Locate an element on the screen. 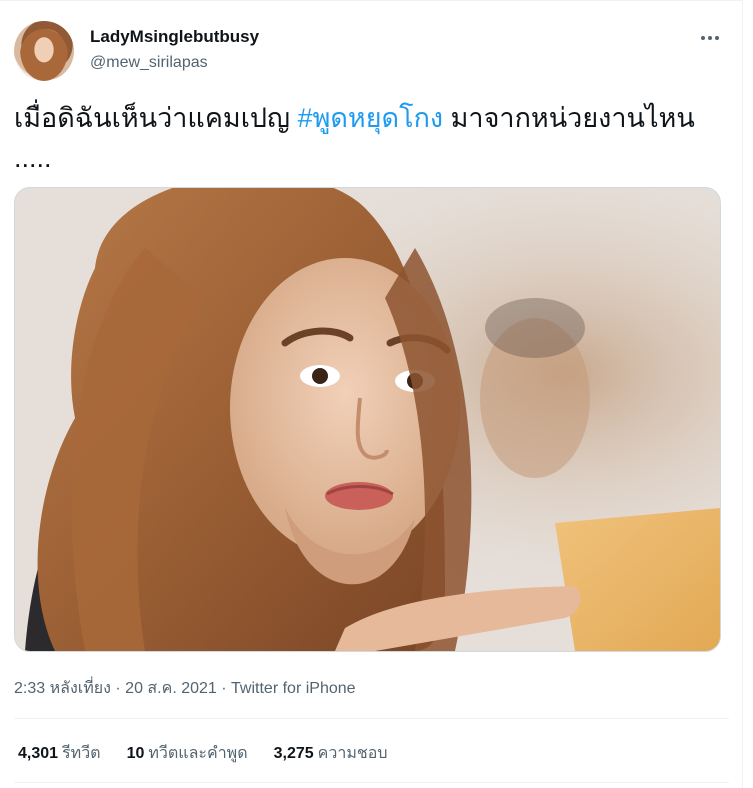 Image resolution: width=753 pixels, height=788 pixels. tweet-source: Twitter for iPhone is located at coordinates (293, 688).